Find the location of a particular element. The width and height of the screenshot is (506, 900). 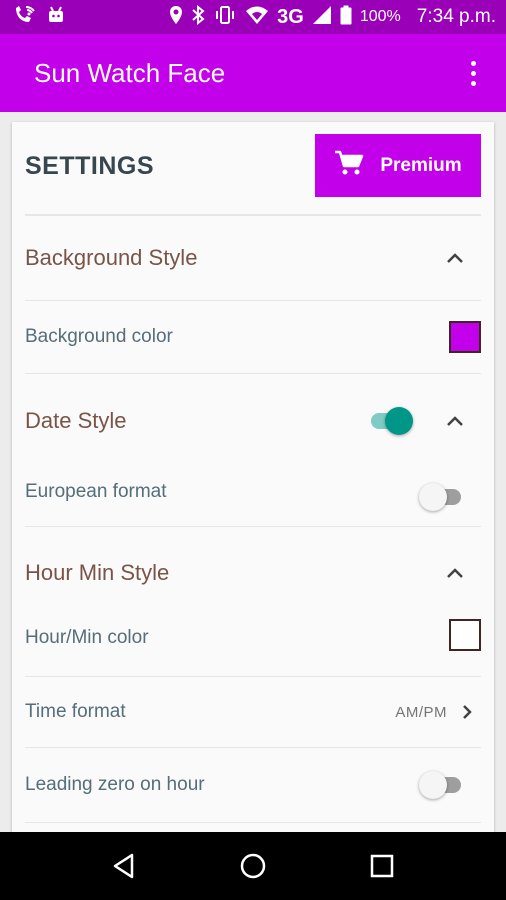

premium-button: Premium is located at coordinates (398, 165).